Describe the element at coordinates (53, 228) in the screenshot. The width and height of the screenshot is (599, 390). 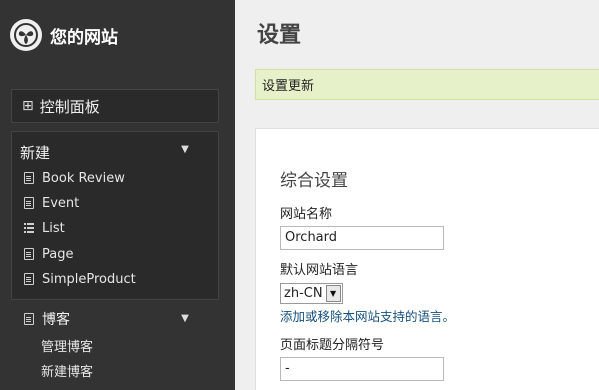
I see `new-item-label: List` at that location.